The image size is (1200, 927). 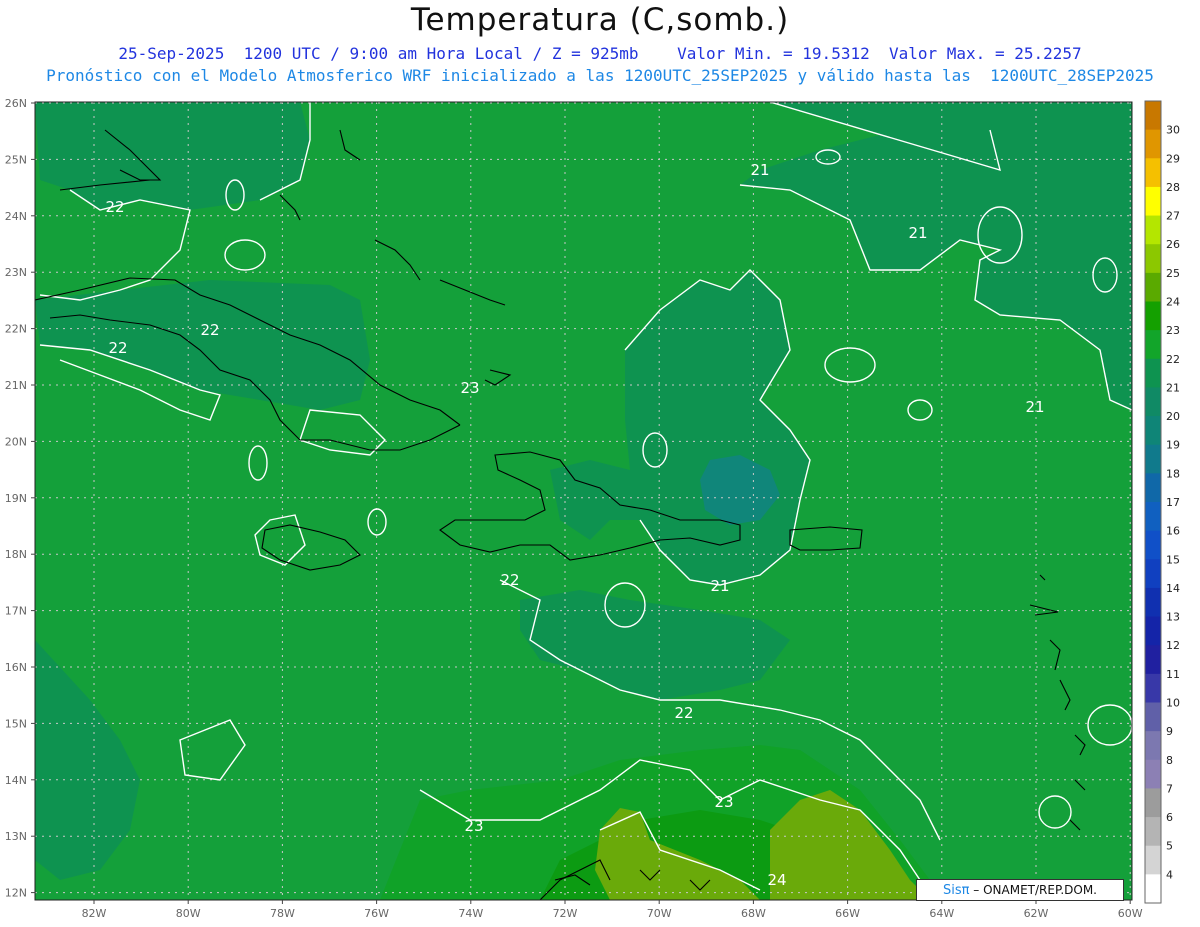 I want to click on lat-tick-19N: 19N, so click(x=16, y=498).